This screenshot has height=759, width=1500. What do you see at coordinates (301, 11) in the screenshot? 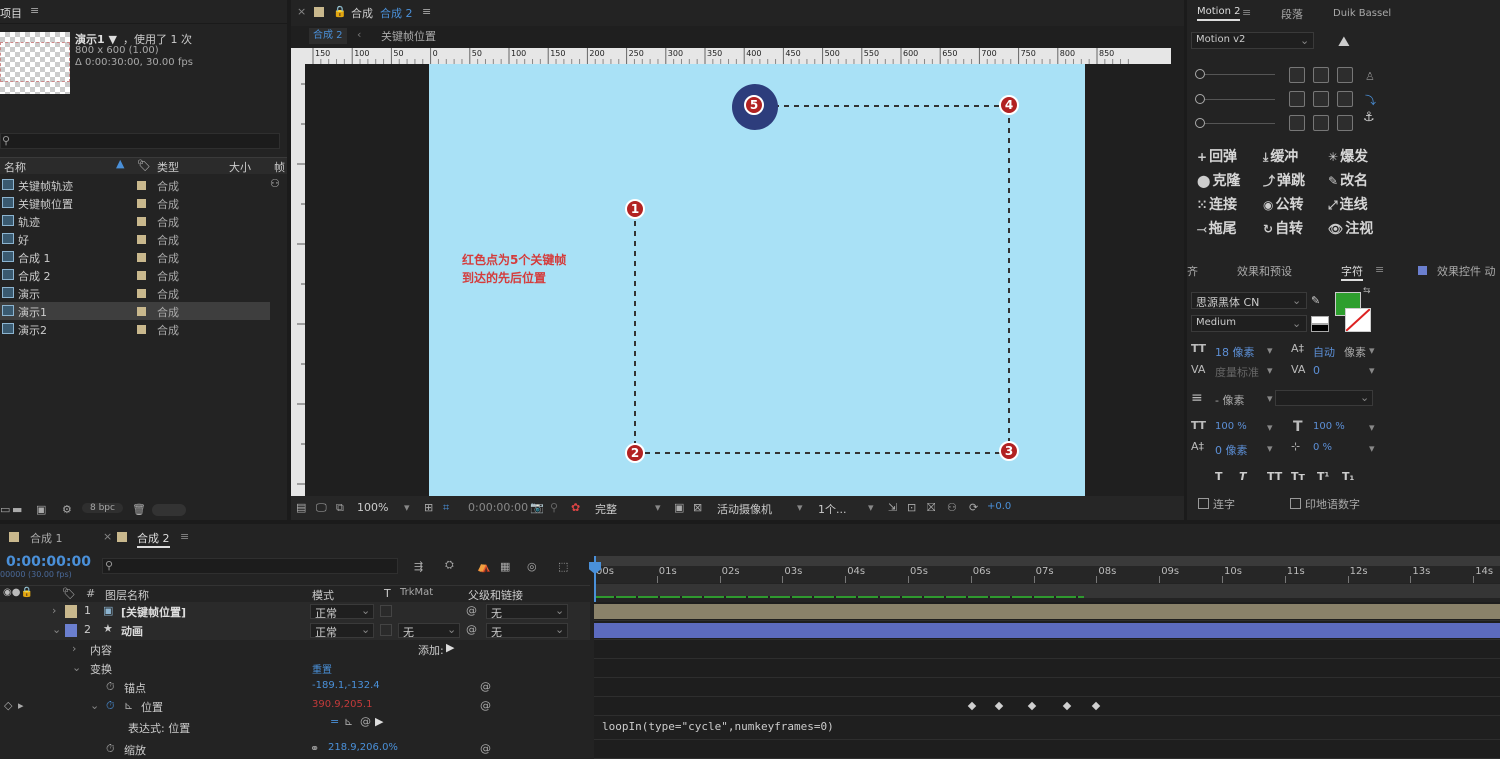
I see `close-tab-icon: ×` at bounding box center [301, 11].